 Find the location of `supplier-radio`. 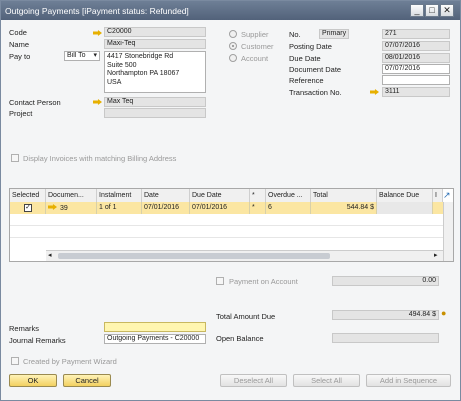

supplier-radio is located at coordinates (233, 34).